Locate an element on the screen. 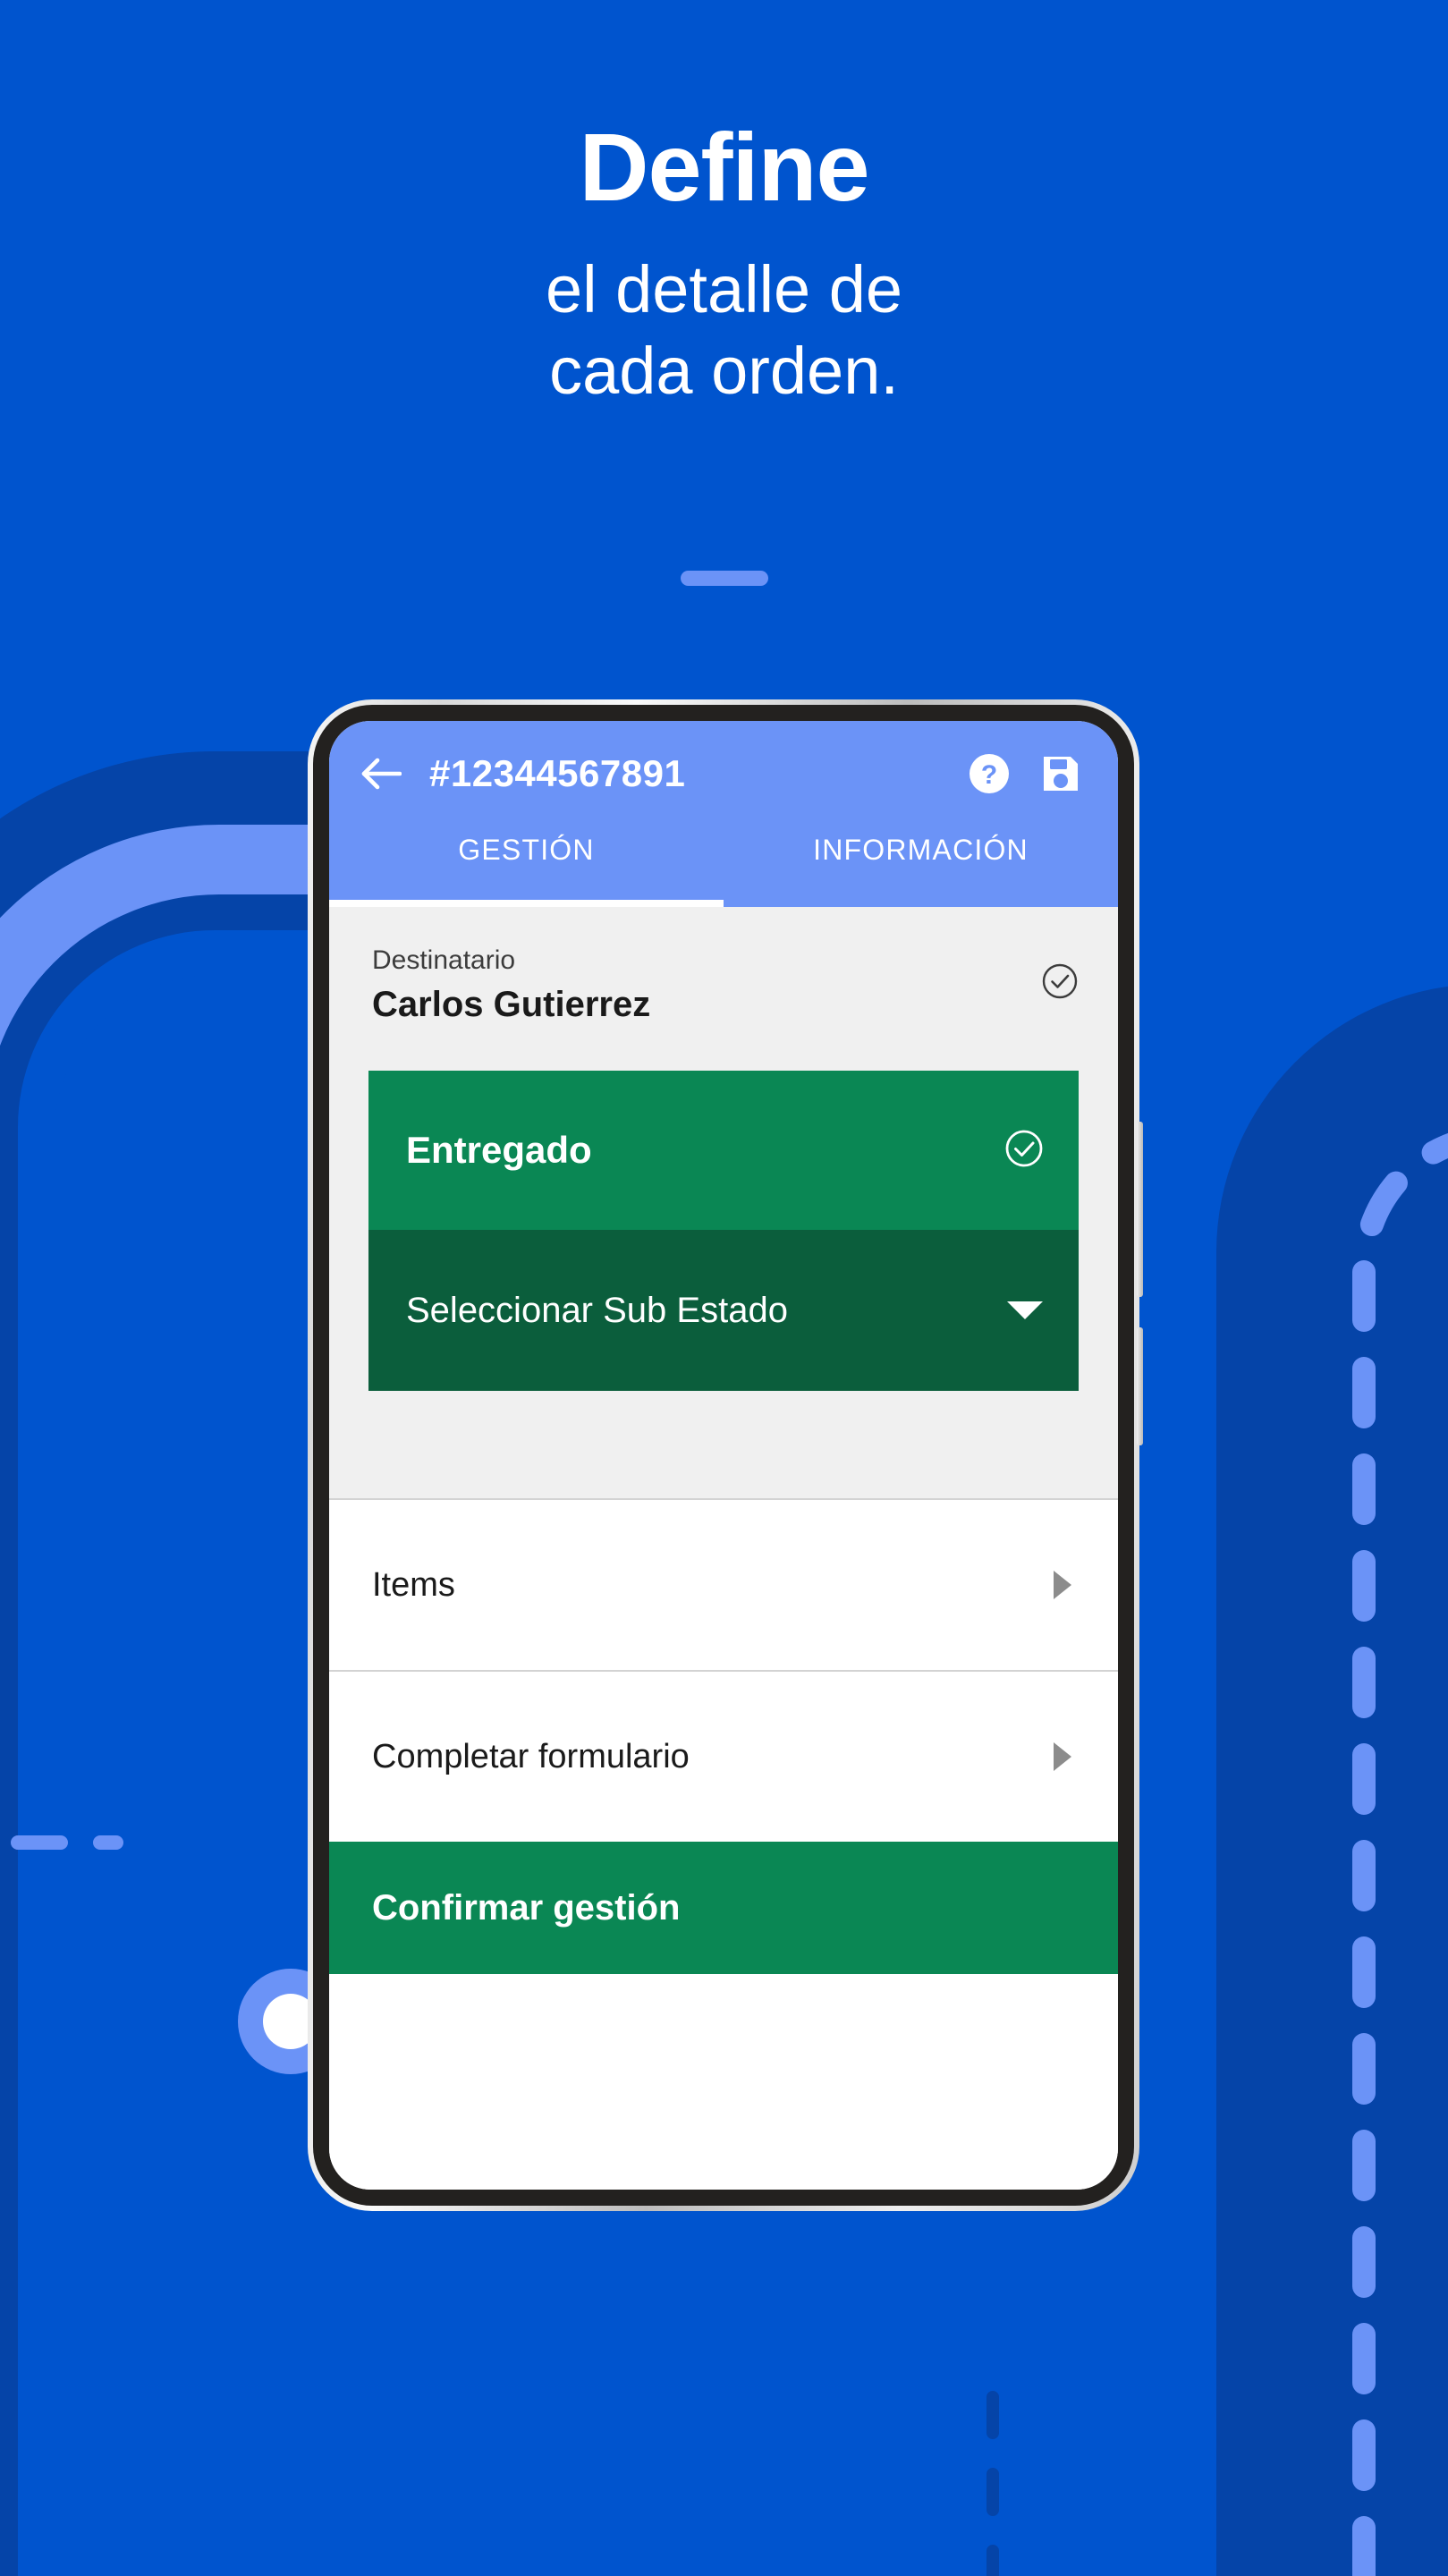 The image size is (1448, 2576). list-item-completar-formulario: Completar formulario is located at coordinates (723, 1756).